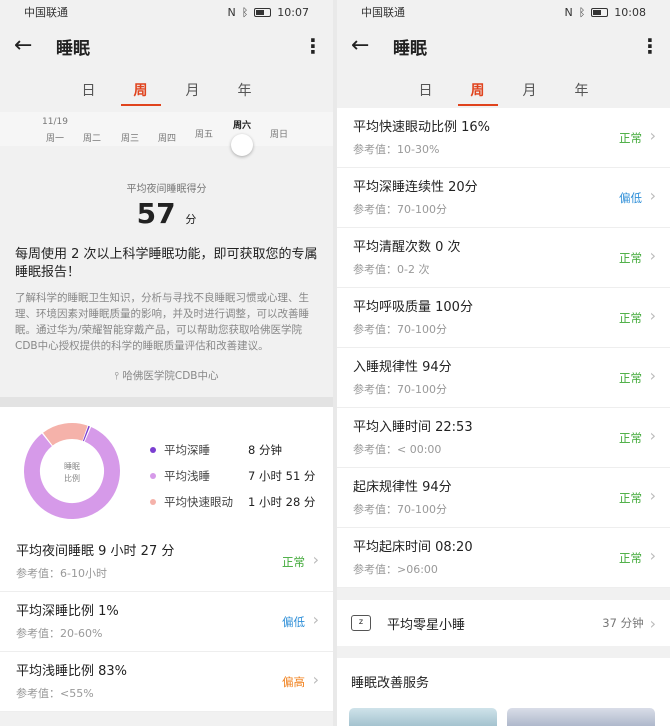  I want to click on metric-reference: 参考值：< 00:00, so click(397, 449).